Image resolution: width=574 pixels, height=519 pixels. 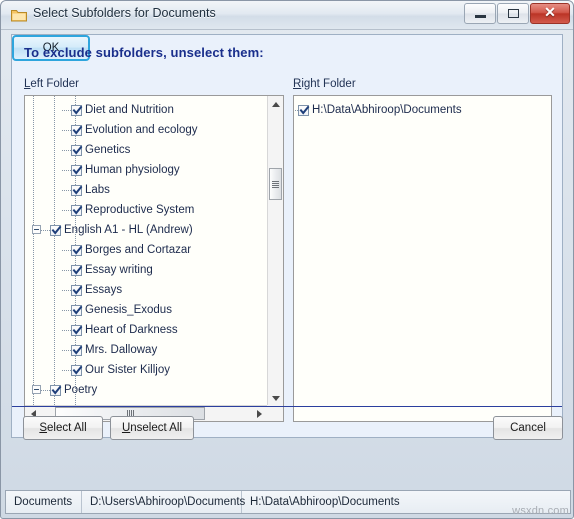 I want to click on tree-item: Heart of Darkness, so click(x=124, y=330).